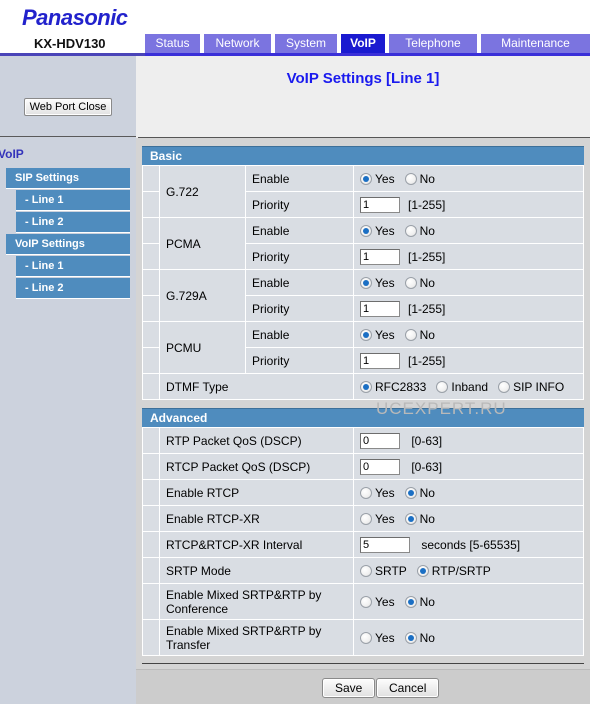 The width and height of the screenshot is (590, 704). Describe the element at coordinates (385, 283) in the screenshot. I see `radio-label-g-729a-enable-yes: Yes` at that location.